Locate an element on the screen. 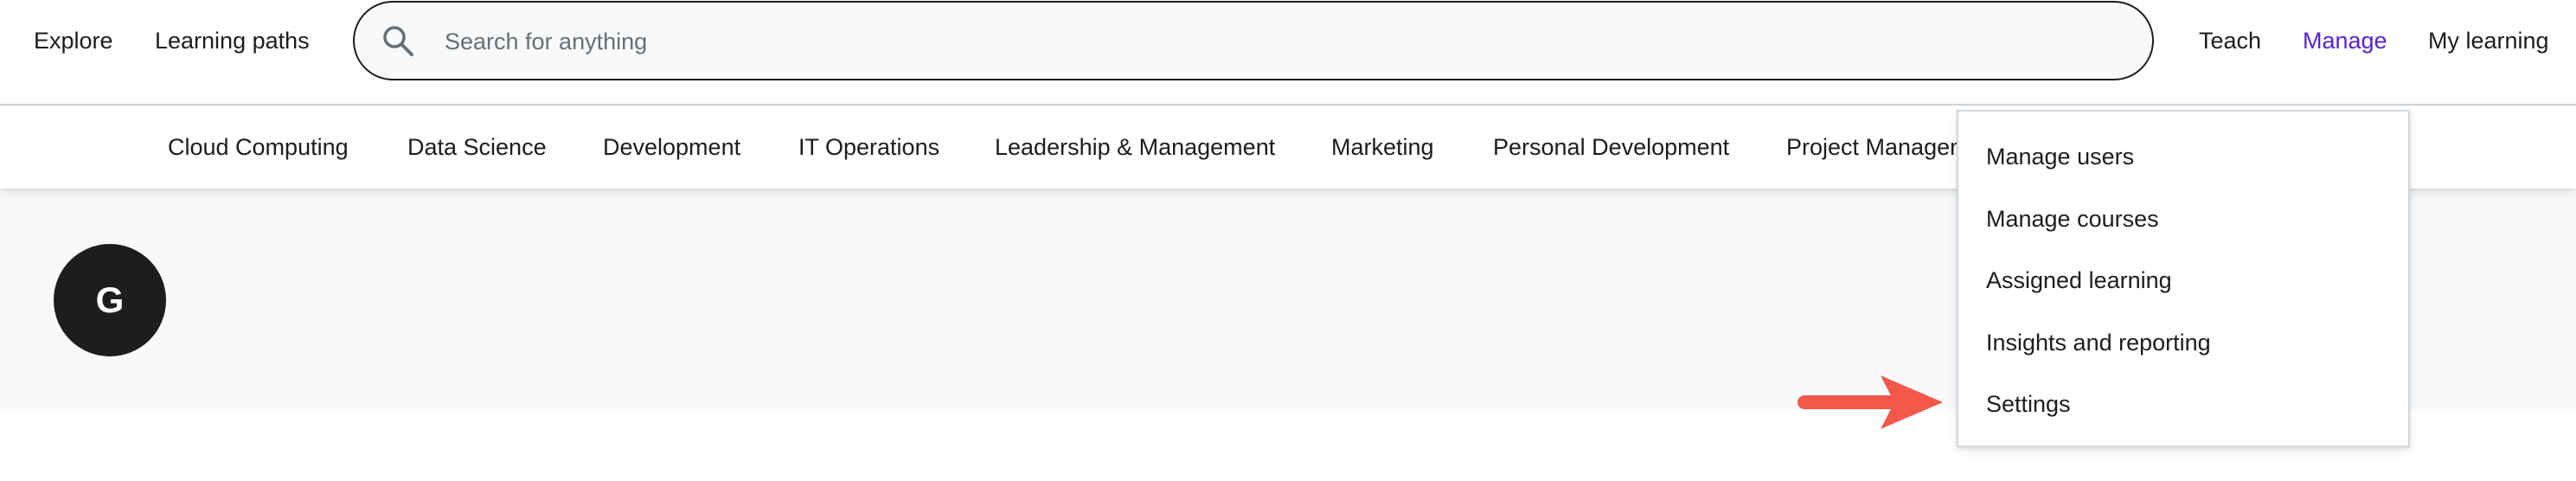  search-bar is located at coordinates (1253, 40).